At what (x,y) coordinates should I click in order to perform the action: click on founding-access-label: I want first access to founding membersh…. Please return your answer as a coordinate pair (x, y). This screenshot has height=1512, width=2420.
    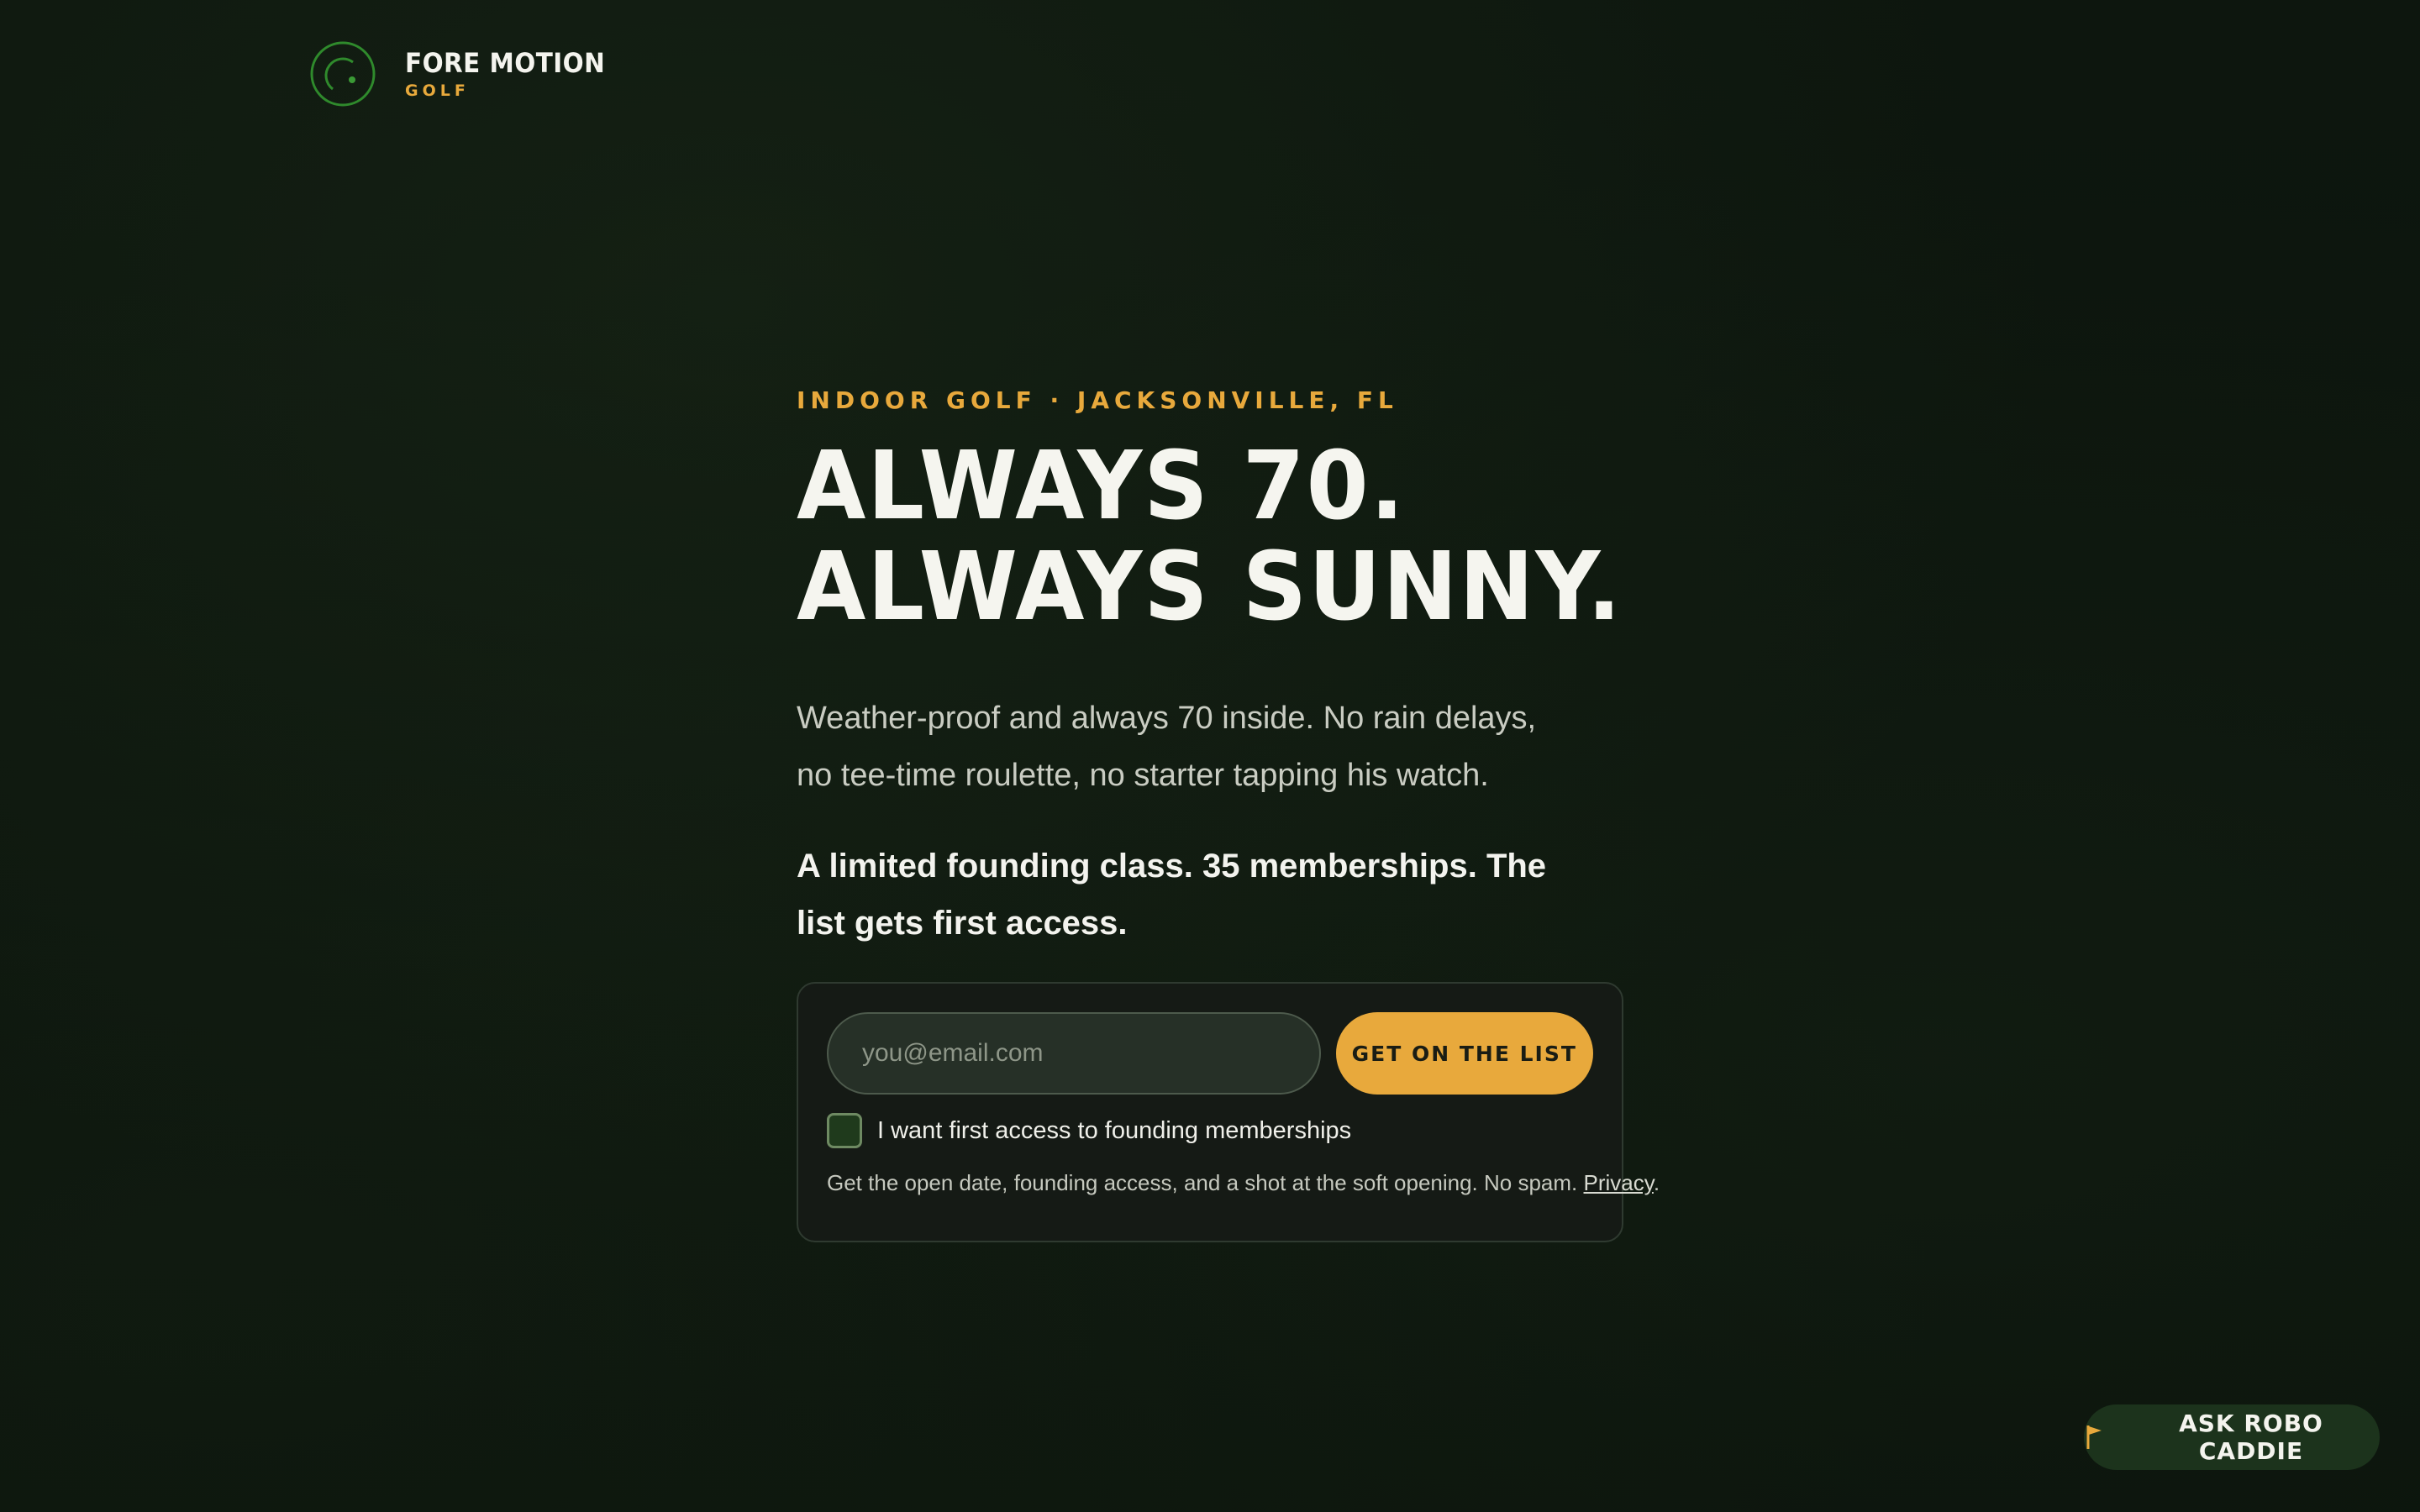
    Looking at the image, I should click on (1114, 1130).